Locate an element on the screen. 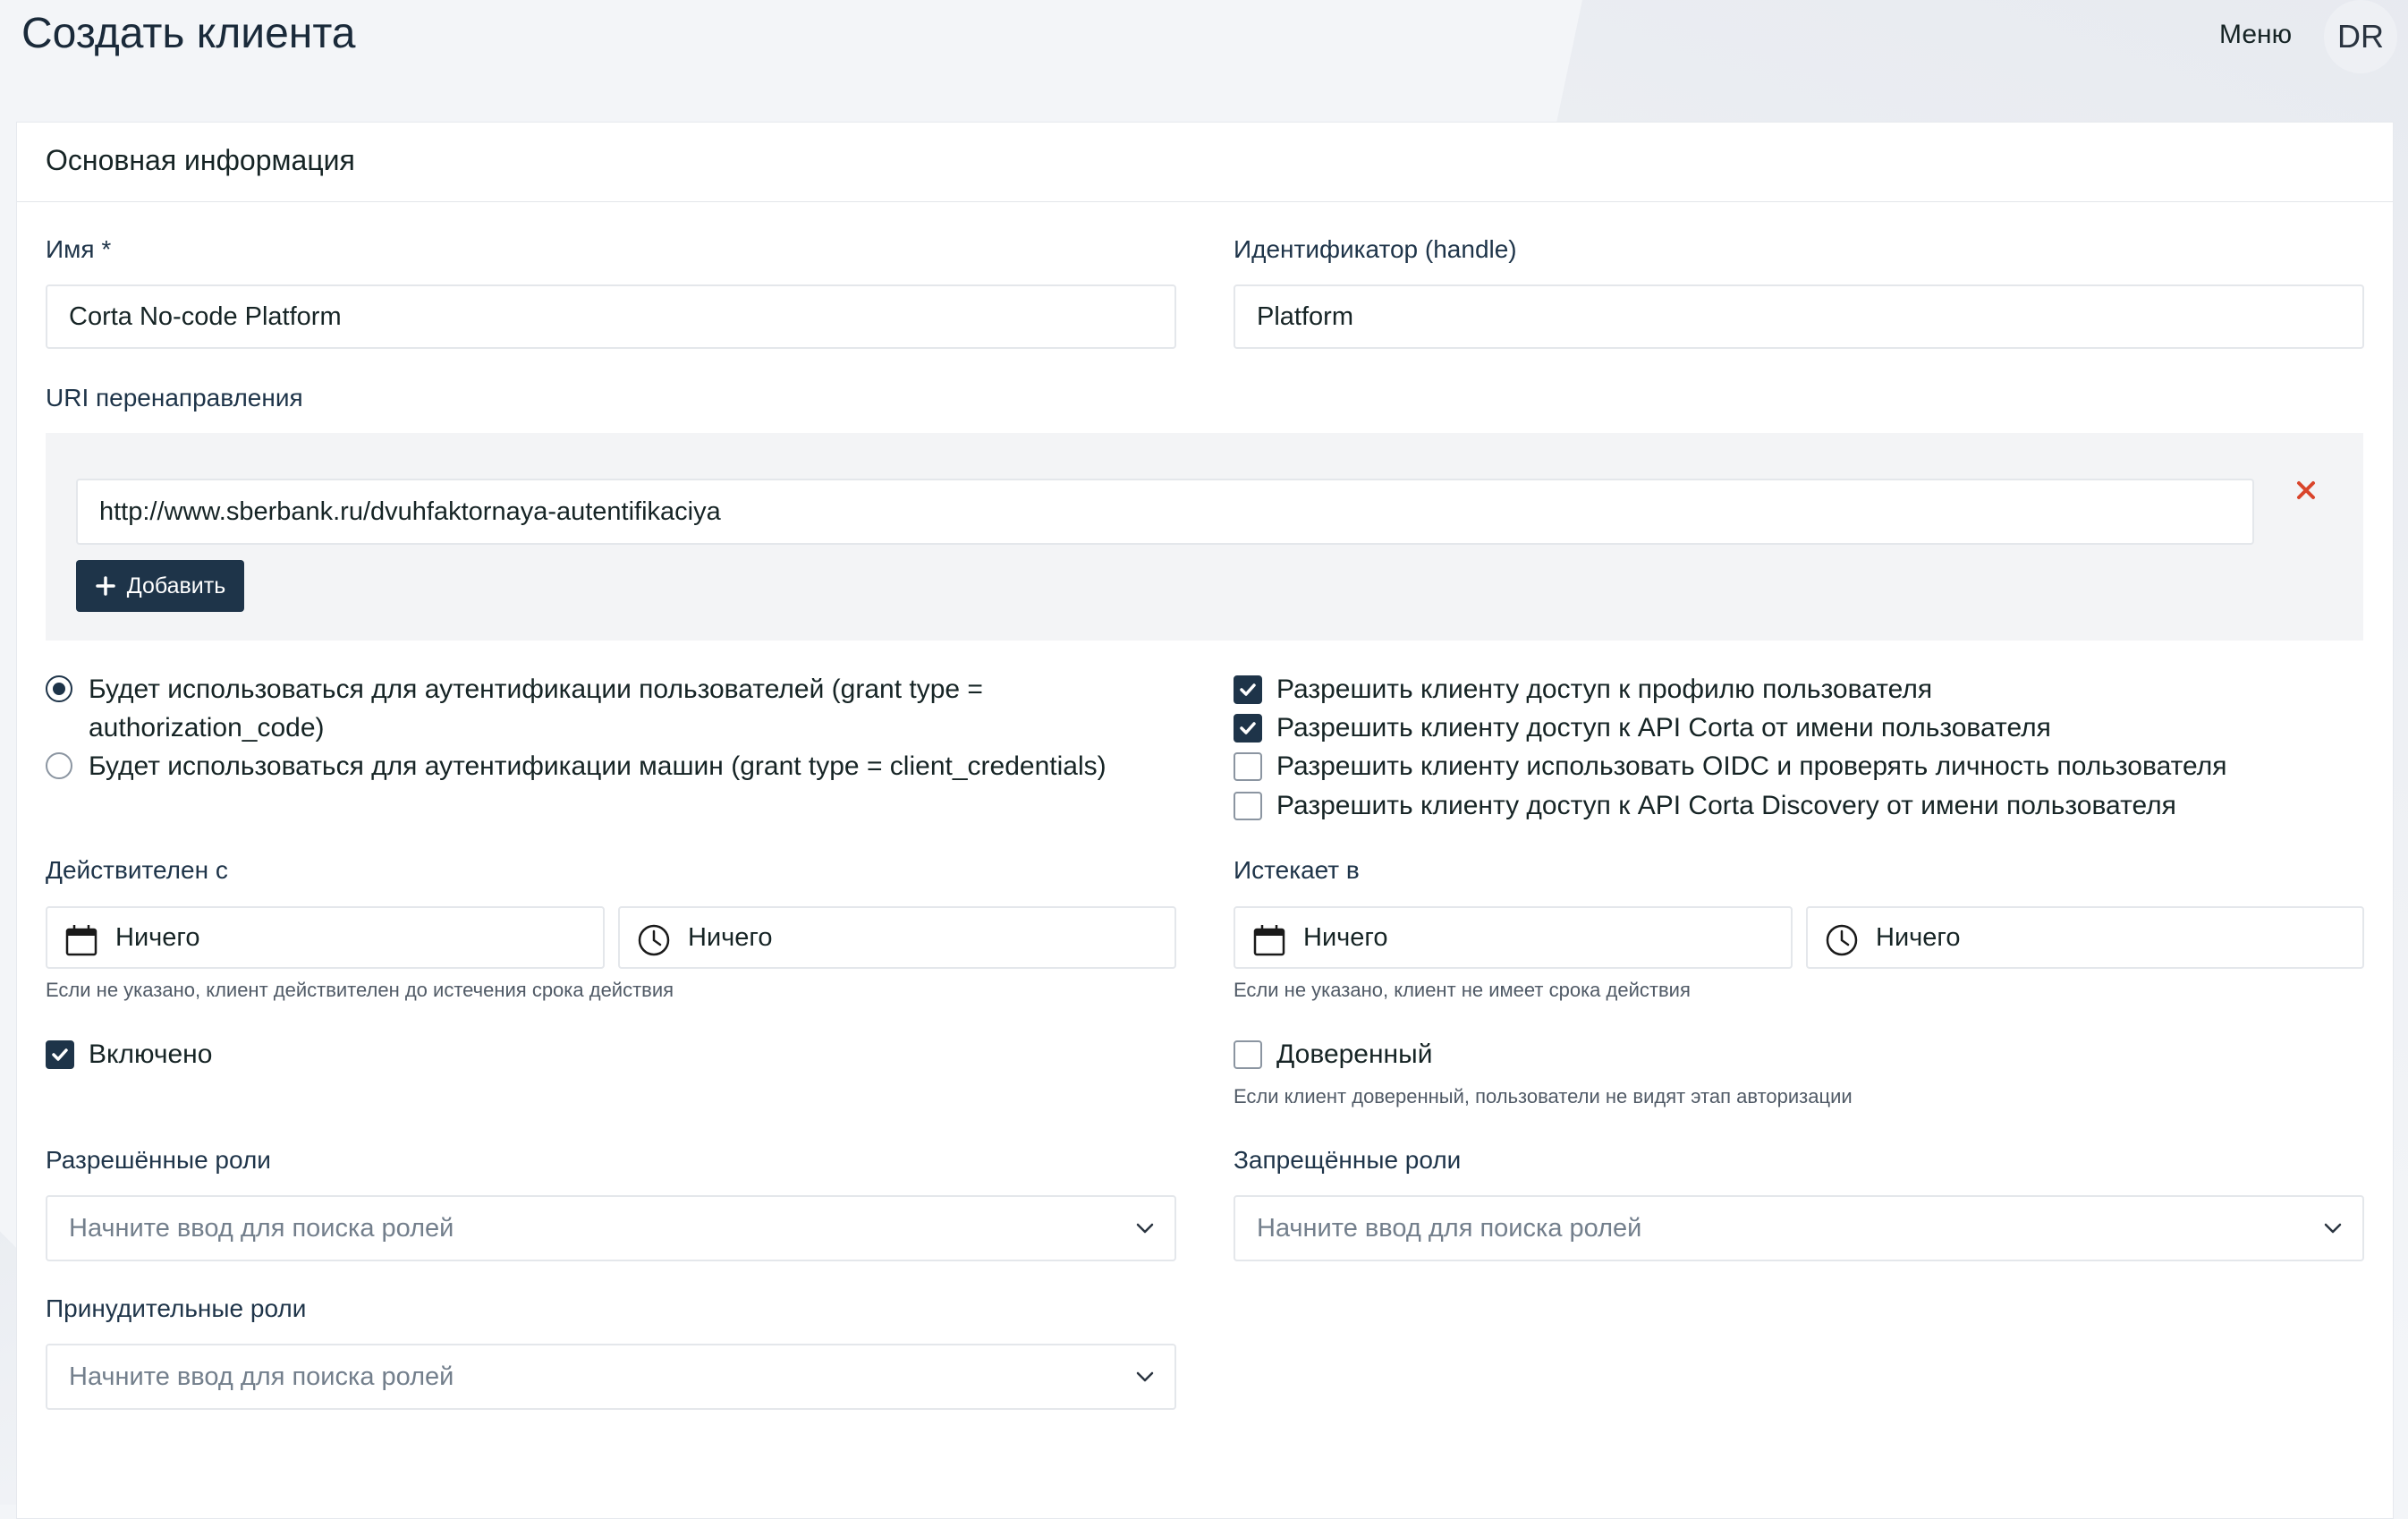  trusted-checkbox is located at coordinates (1248, 1054).